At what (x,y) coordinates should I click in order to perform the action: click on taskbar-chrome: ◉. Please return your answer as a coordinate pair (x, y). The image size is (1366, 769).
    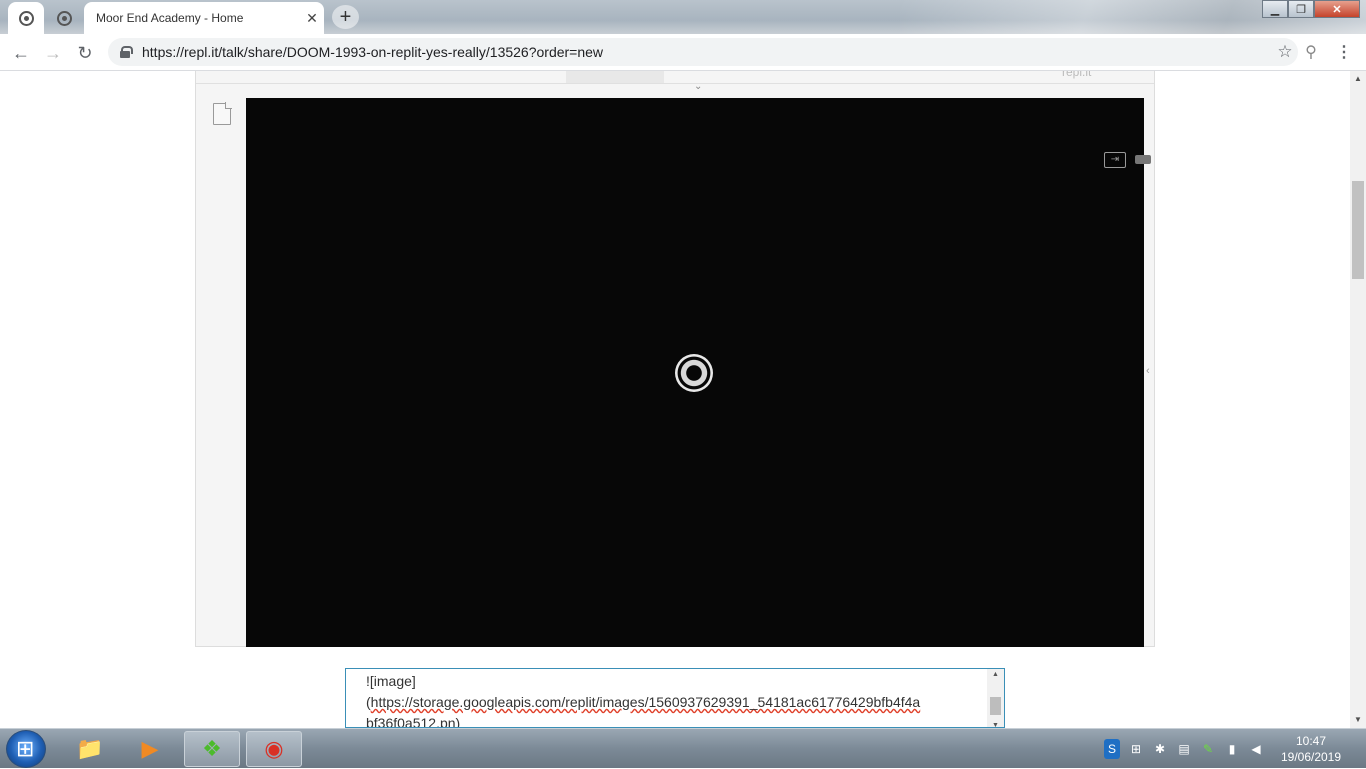
    Looking at the image, I should click on (274, 749).